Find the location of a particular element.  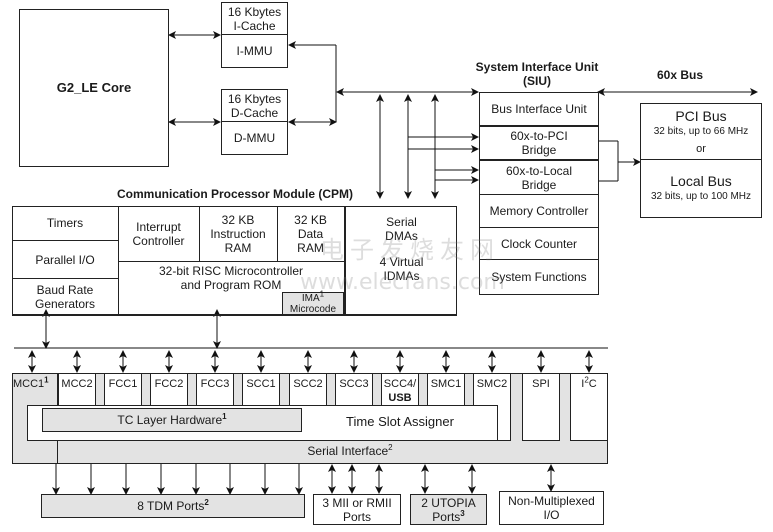

watermark-url: www.elecfans.com is located at coordinates (402, 282).